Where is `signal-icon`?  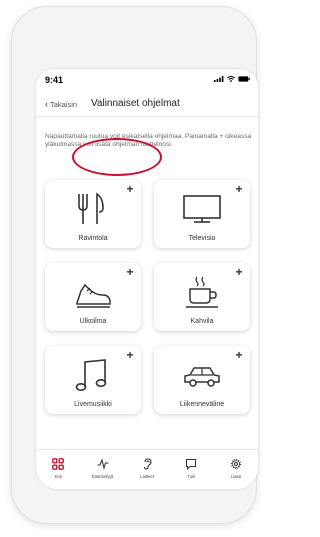
signal-icon is located at coordinates (219, 79).